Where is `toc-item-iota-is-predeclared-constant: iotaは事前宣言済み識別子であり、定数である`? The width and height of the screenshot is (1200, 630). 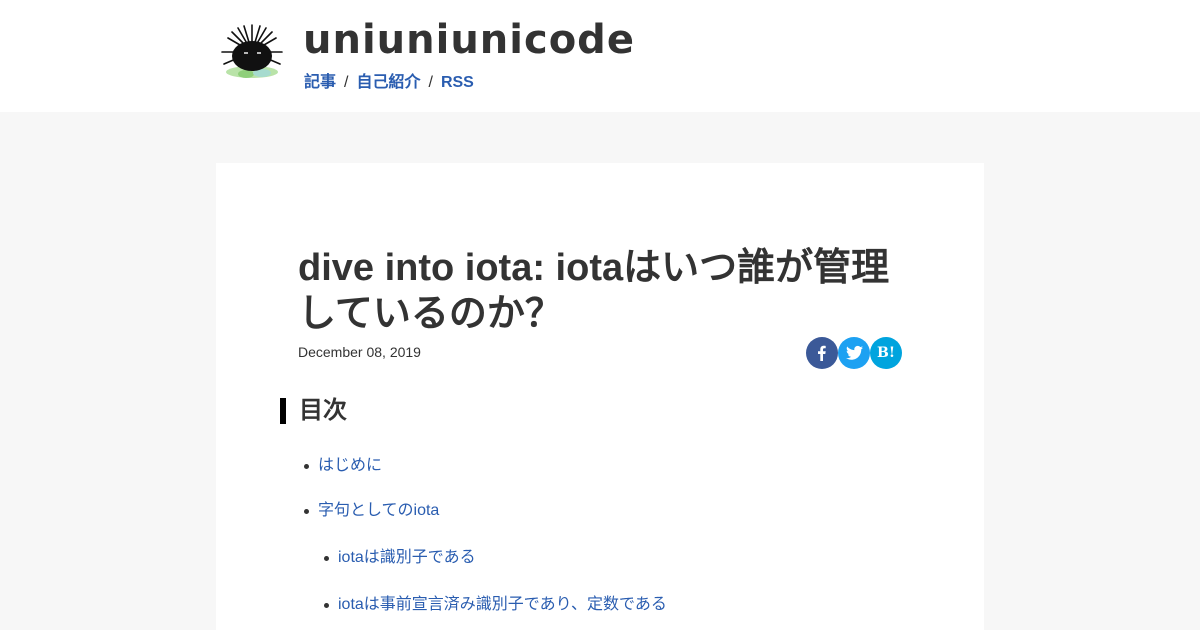
toc-item-iota-is-predeclared-constant: iotaは事前宣言済み識別子であり、定数である is located at coordinates (495, 605).